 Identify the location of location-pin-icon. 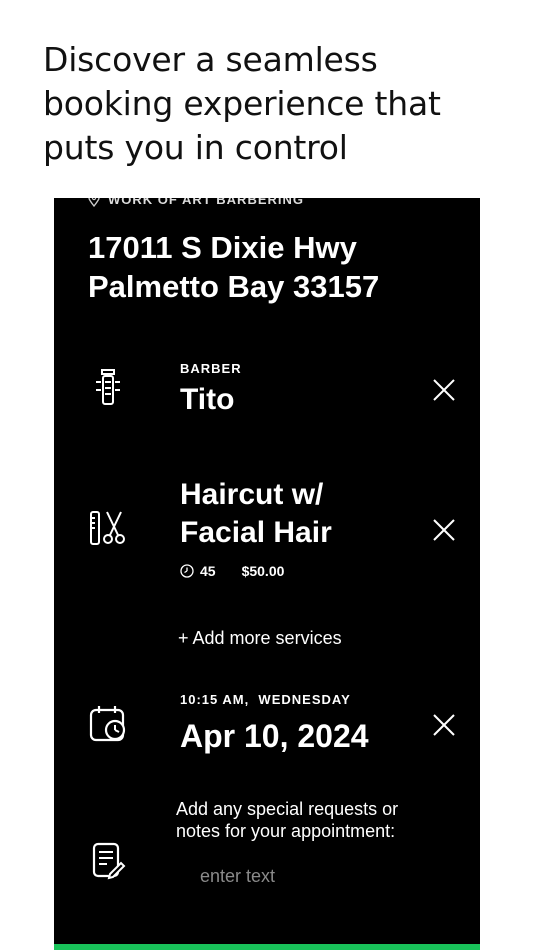
(94, 202).